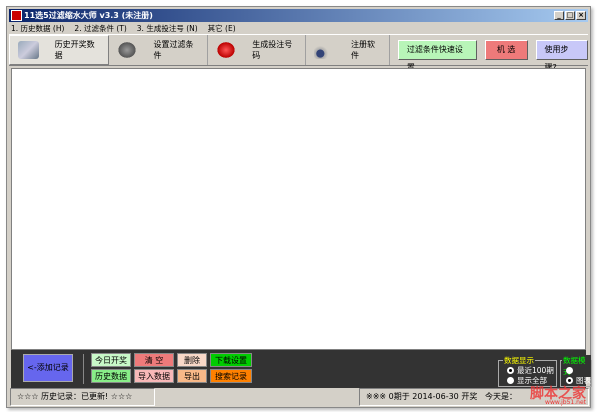 This screenshot has height=412, width=600. What do you see at coordinates (83, 369) in the screenshot?
I see `divider` at bounding box center [83, 369].